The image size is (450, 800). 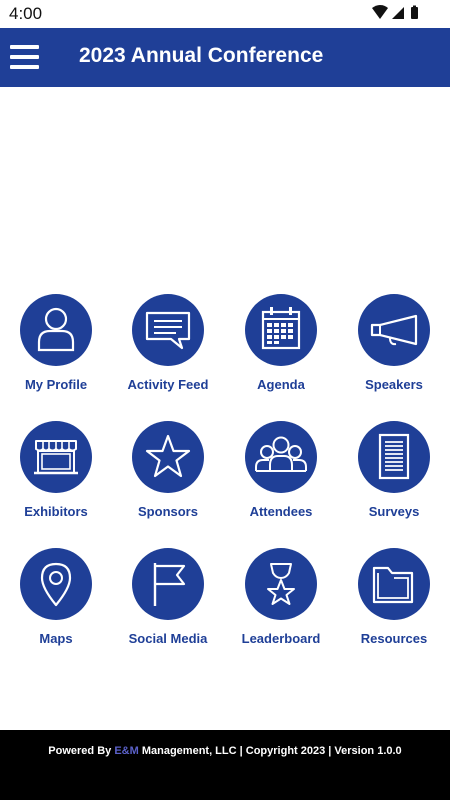 I want to click on flag-icon, so click(x=169, y=584).